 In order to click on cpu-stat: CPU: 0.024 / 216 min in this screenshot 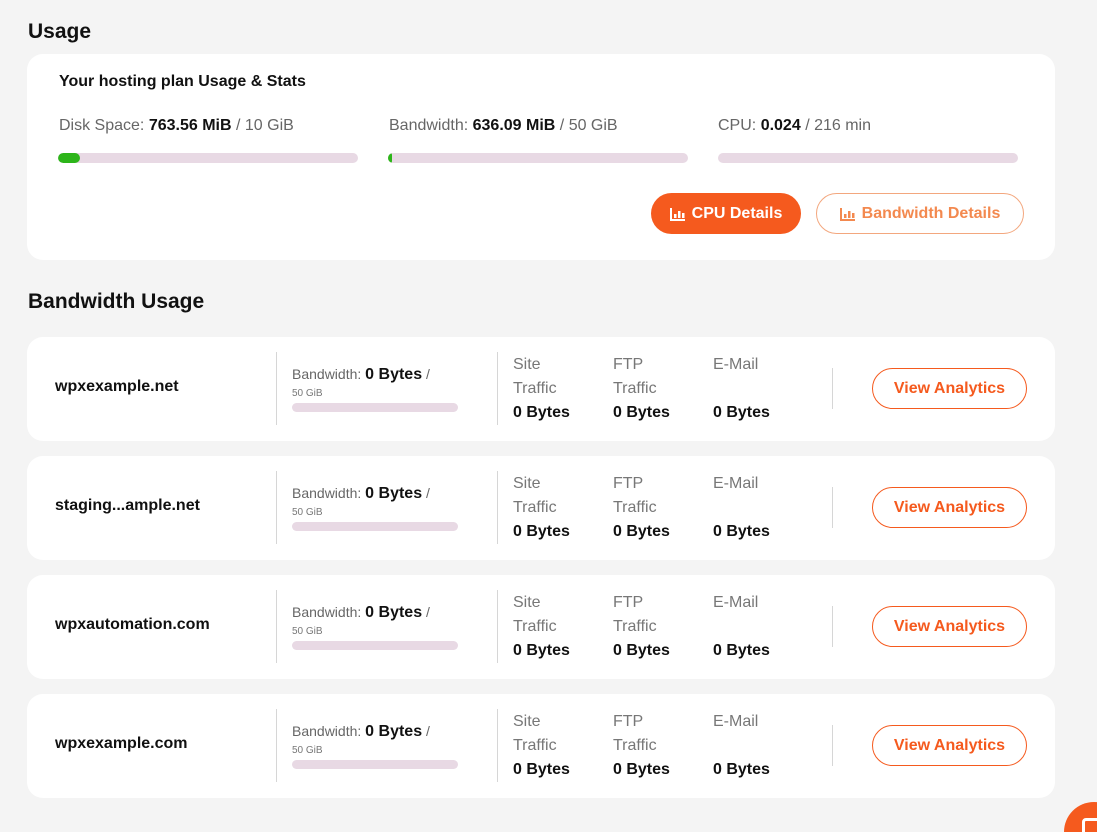, I will do `click(868, 126)`.